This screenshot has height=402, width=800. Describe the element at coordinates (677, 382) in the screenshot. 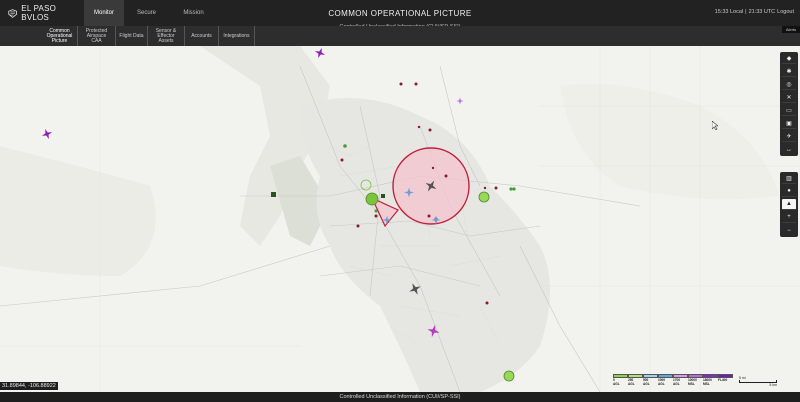

I see `legend-label: 1700 AGL` at that location.